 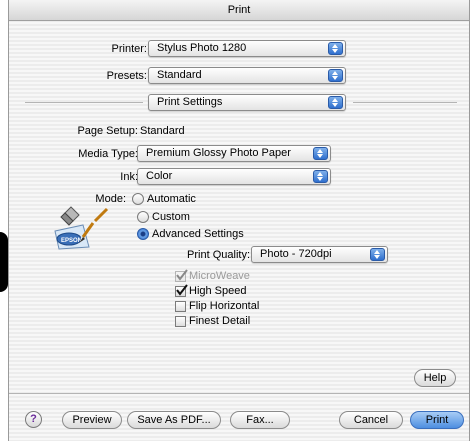 I want to click on preview-button: Preview, so click(x=92, y=420).